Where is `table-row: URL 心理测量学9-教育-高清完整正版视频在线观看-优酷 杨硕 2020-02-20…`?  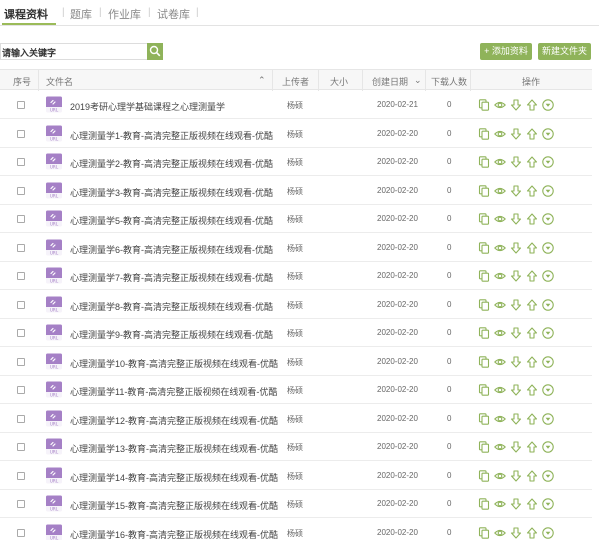 table-row: URL 心理测量学9-教育-高清完整正版视频在线观看-优酷 杨硕 2020-02-20… is located at coordinates (296, 333).